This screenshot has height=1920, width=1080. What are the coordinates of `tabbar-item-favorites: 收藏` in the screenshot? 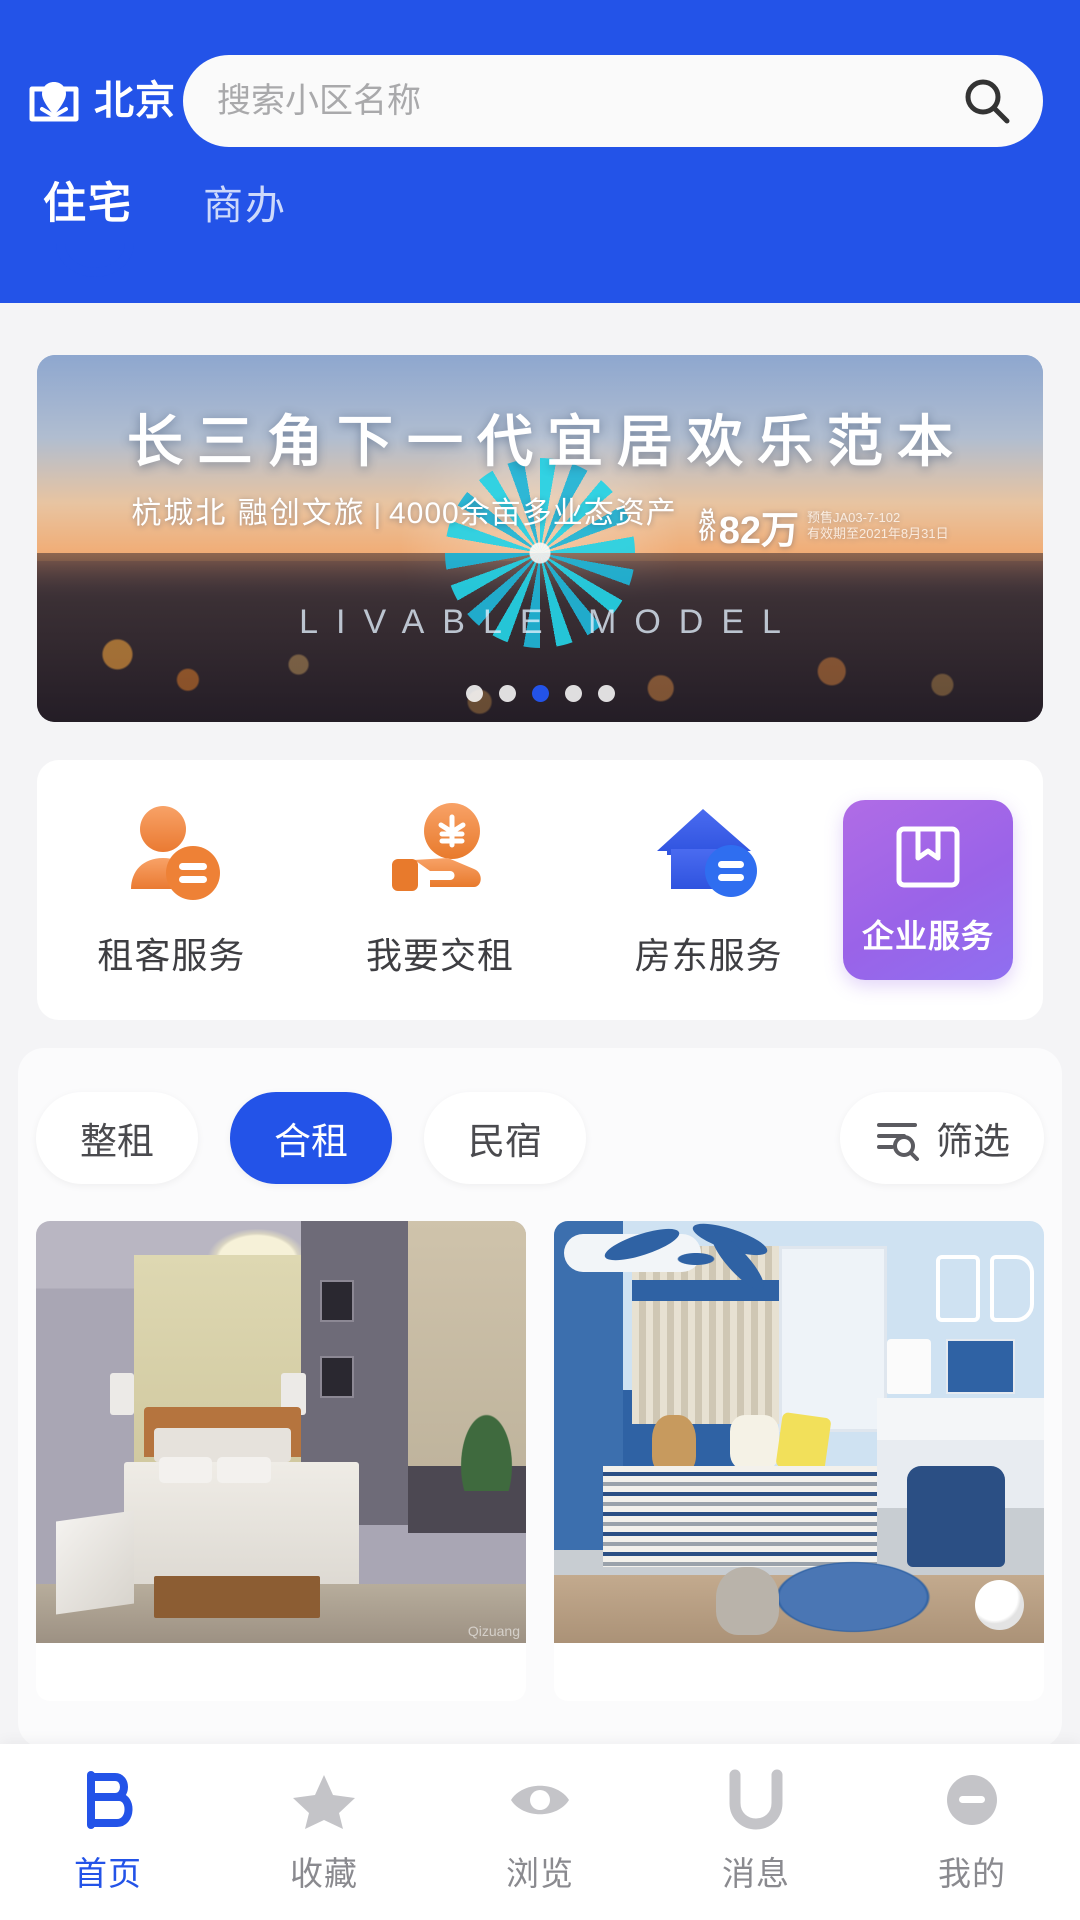 It's located at (324, 1832).